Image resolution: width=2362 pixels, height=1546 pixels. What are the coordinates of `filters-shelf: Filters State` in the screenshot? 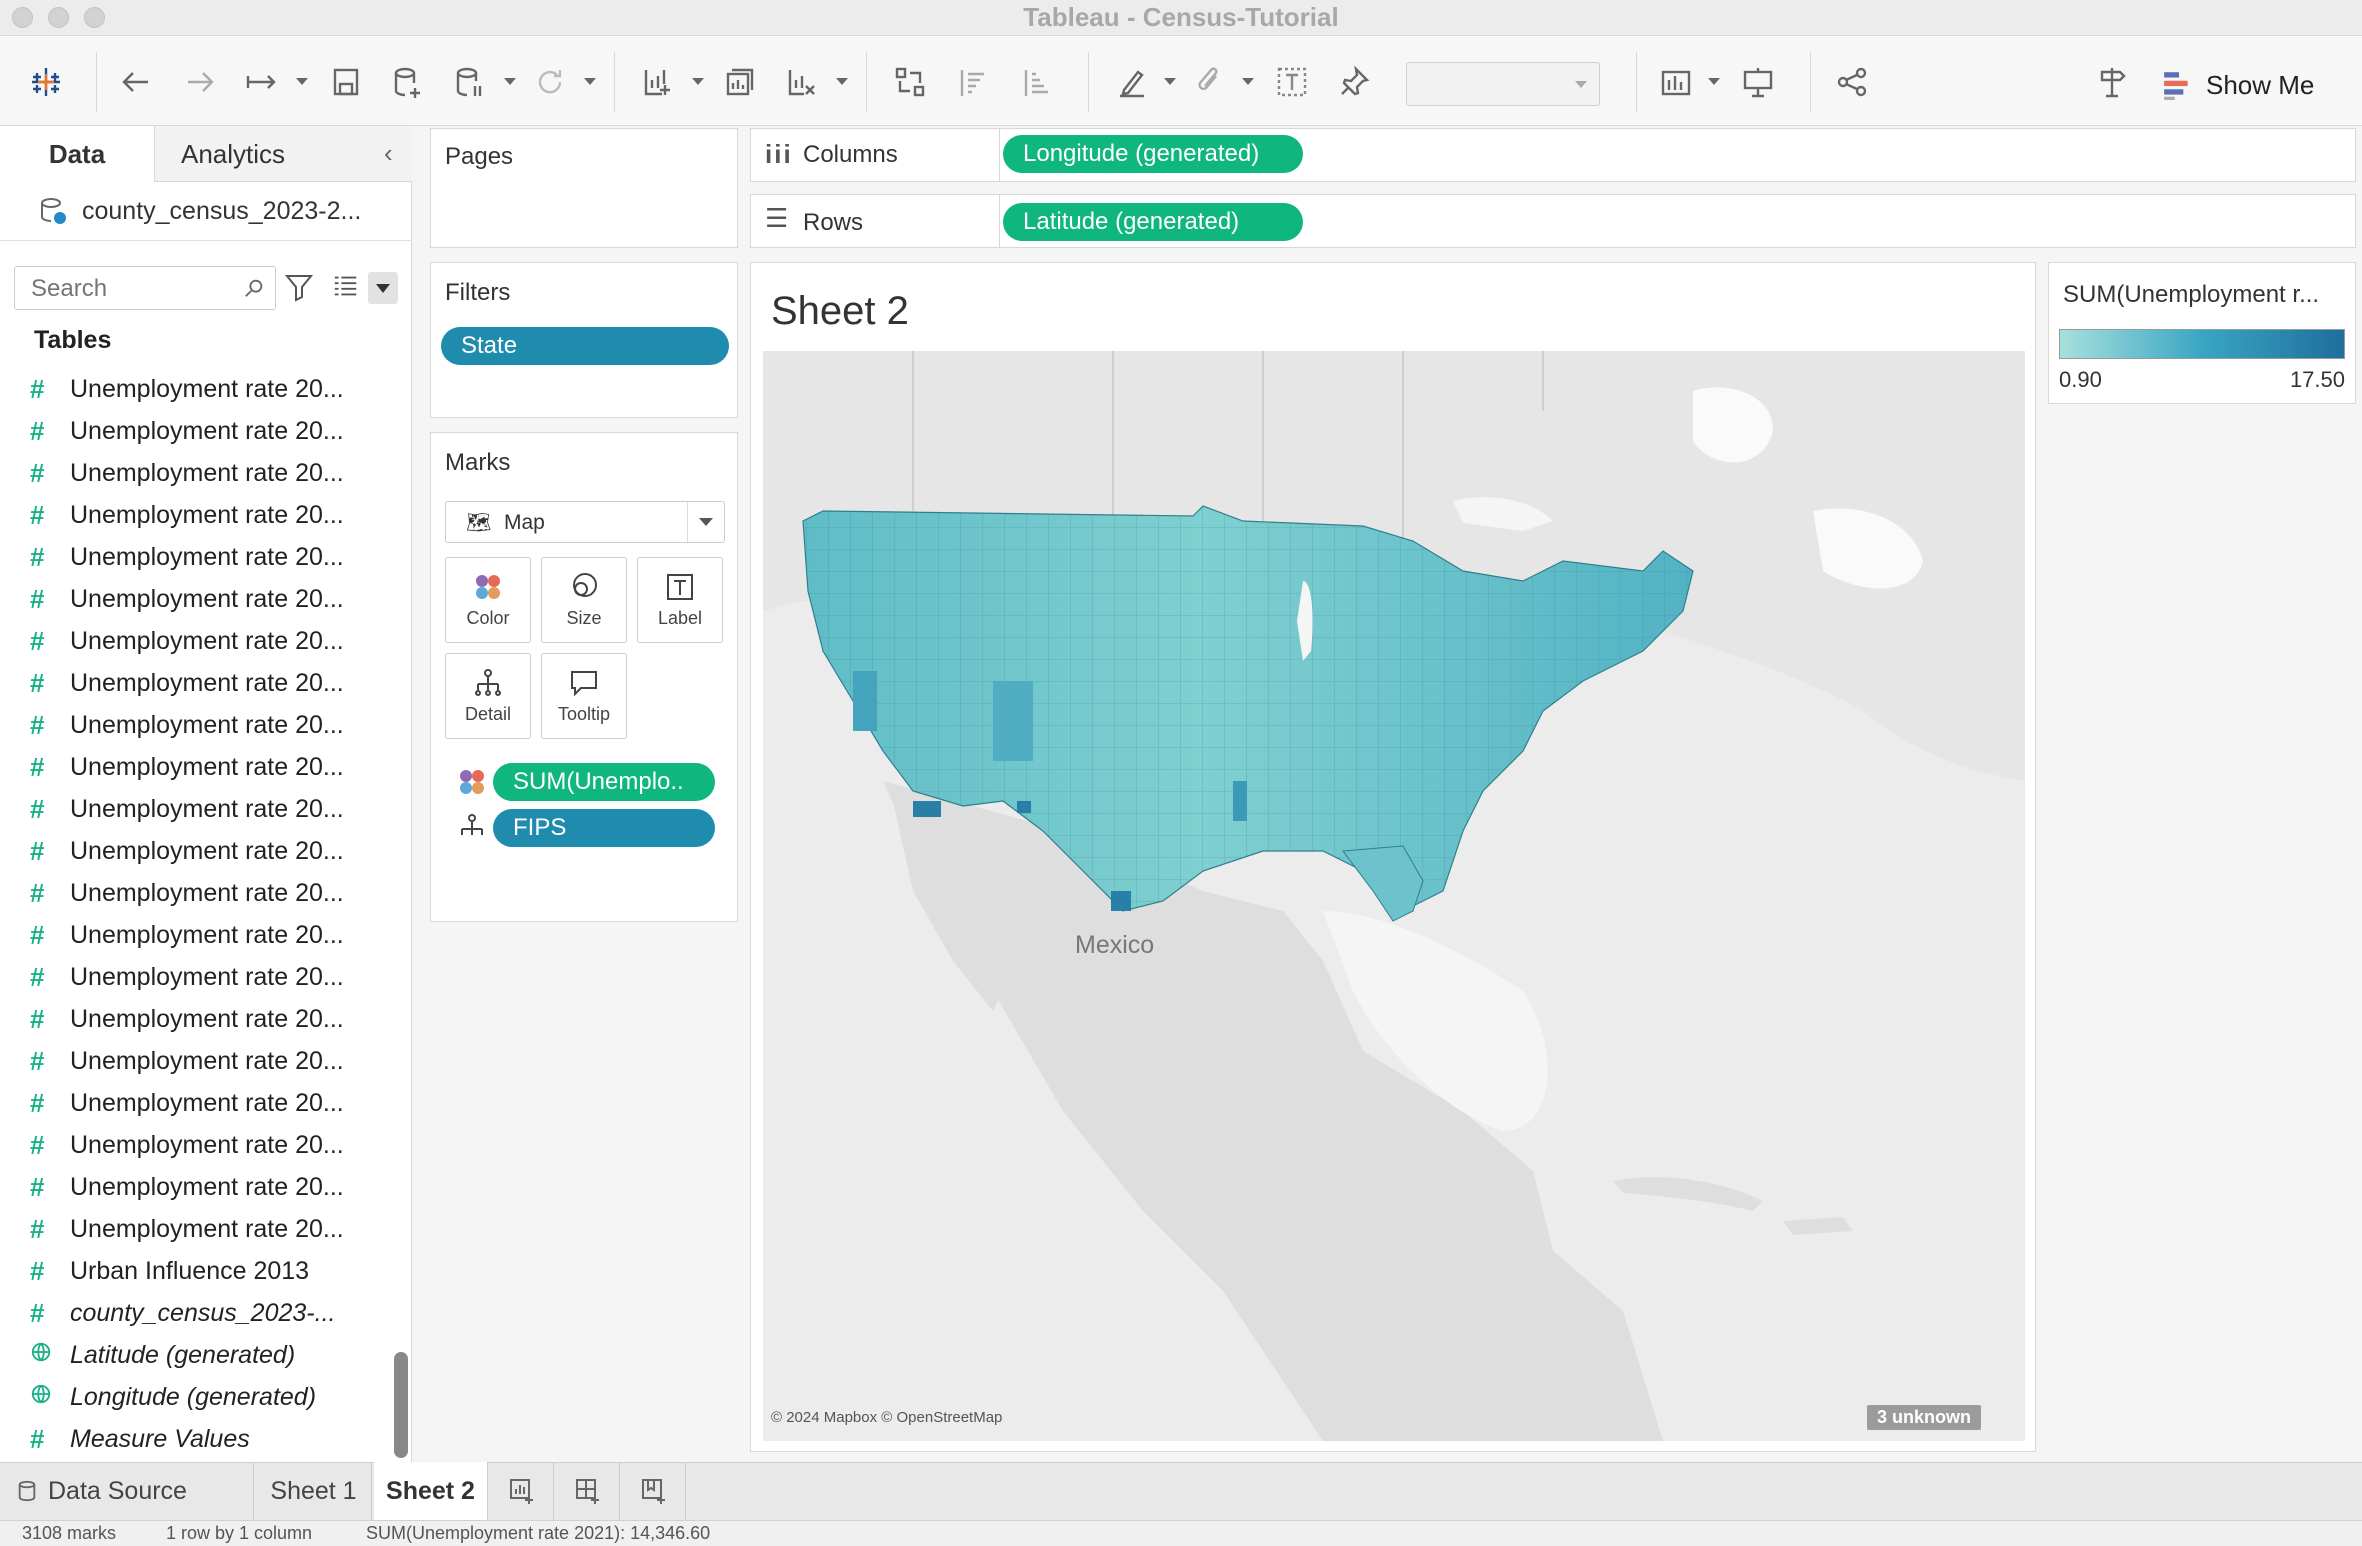 It's located at (584, 340).